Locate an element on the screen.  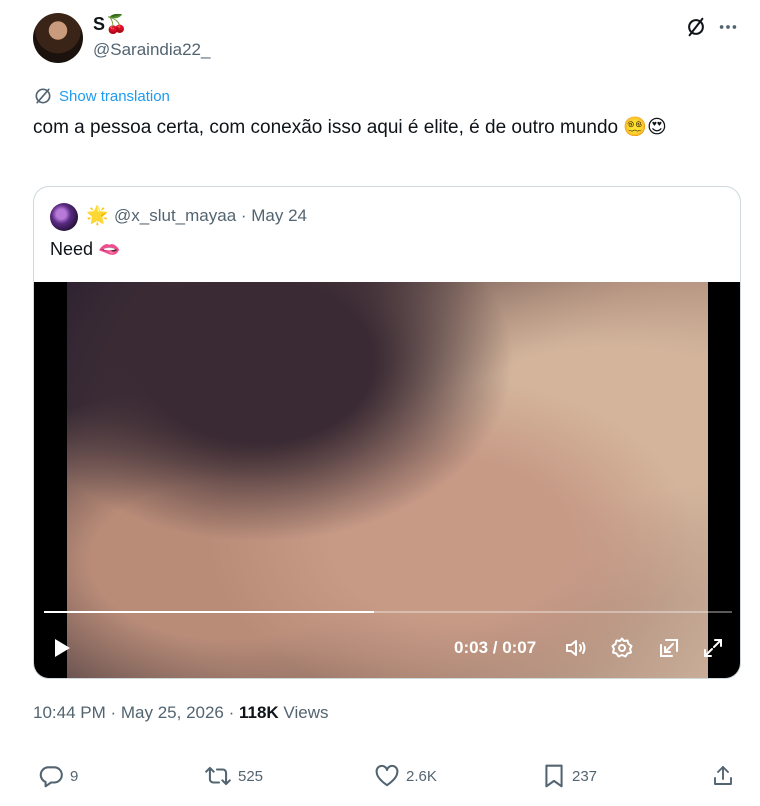
fullscreen-icon is located at coordinates (713, 648).